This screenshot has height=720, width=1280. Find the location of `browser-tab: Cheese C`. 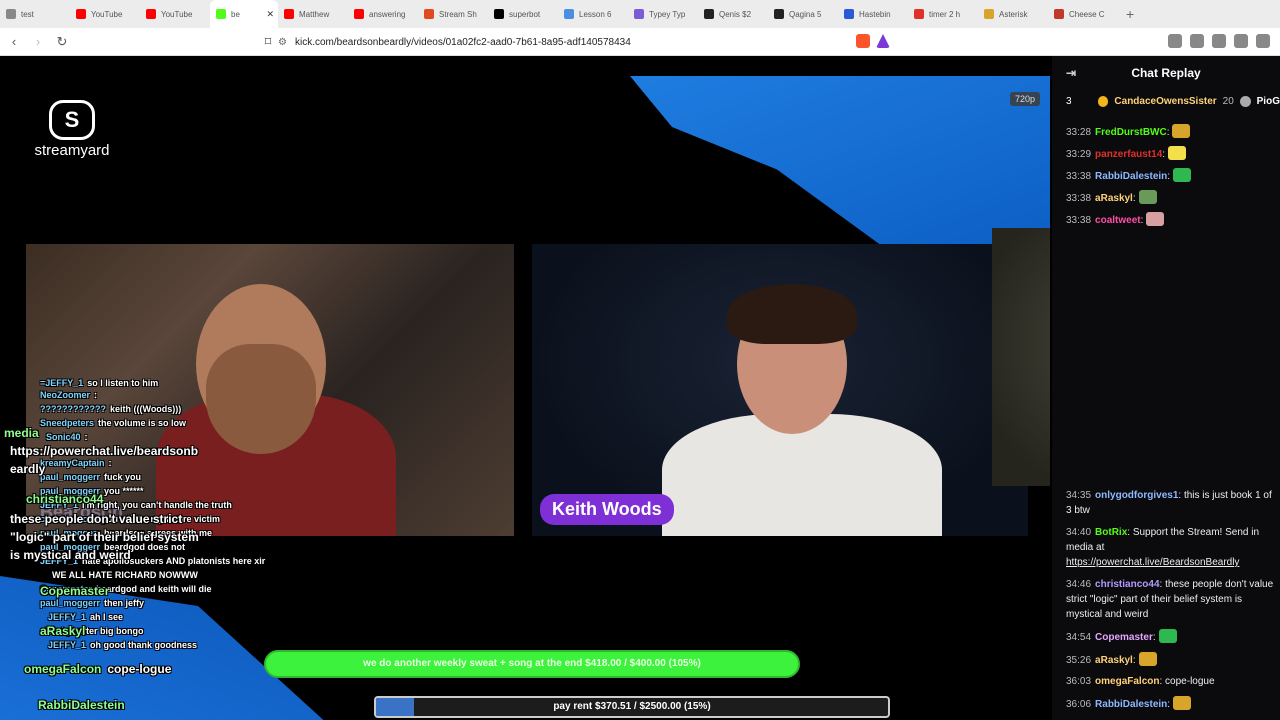

browser-tab: Cheese C is located at coordinates (1083, 14).